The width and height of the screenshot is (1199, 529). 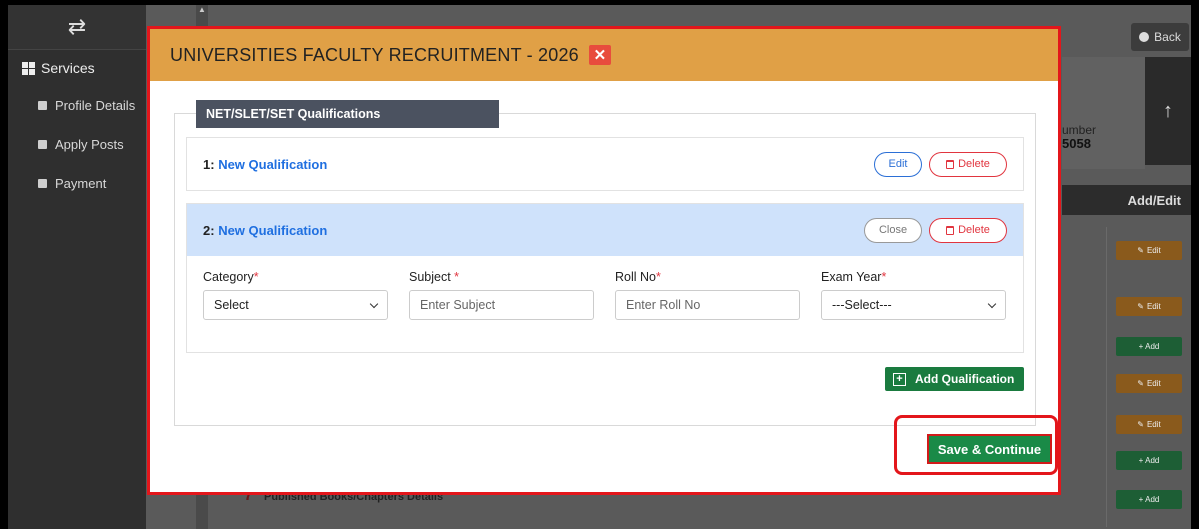 I want to click on save-continue-button: Save & Continue, so click(x=989, y=449).